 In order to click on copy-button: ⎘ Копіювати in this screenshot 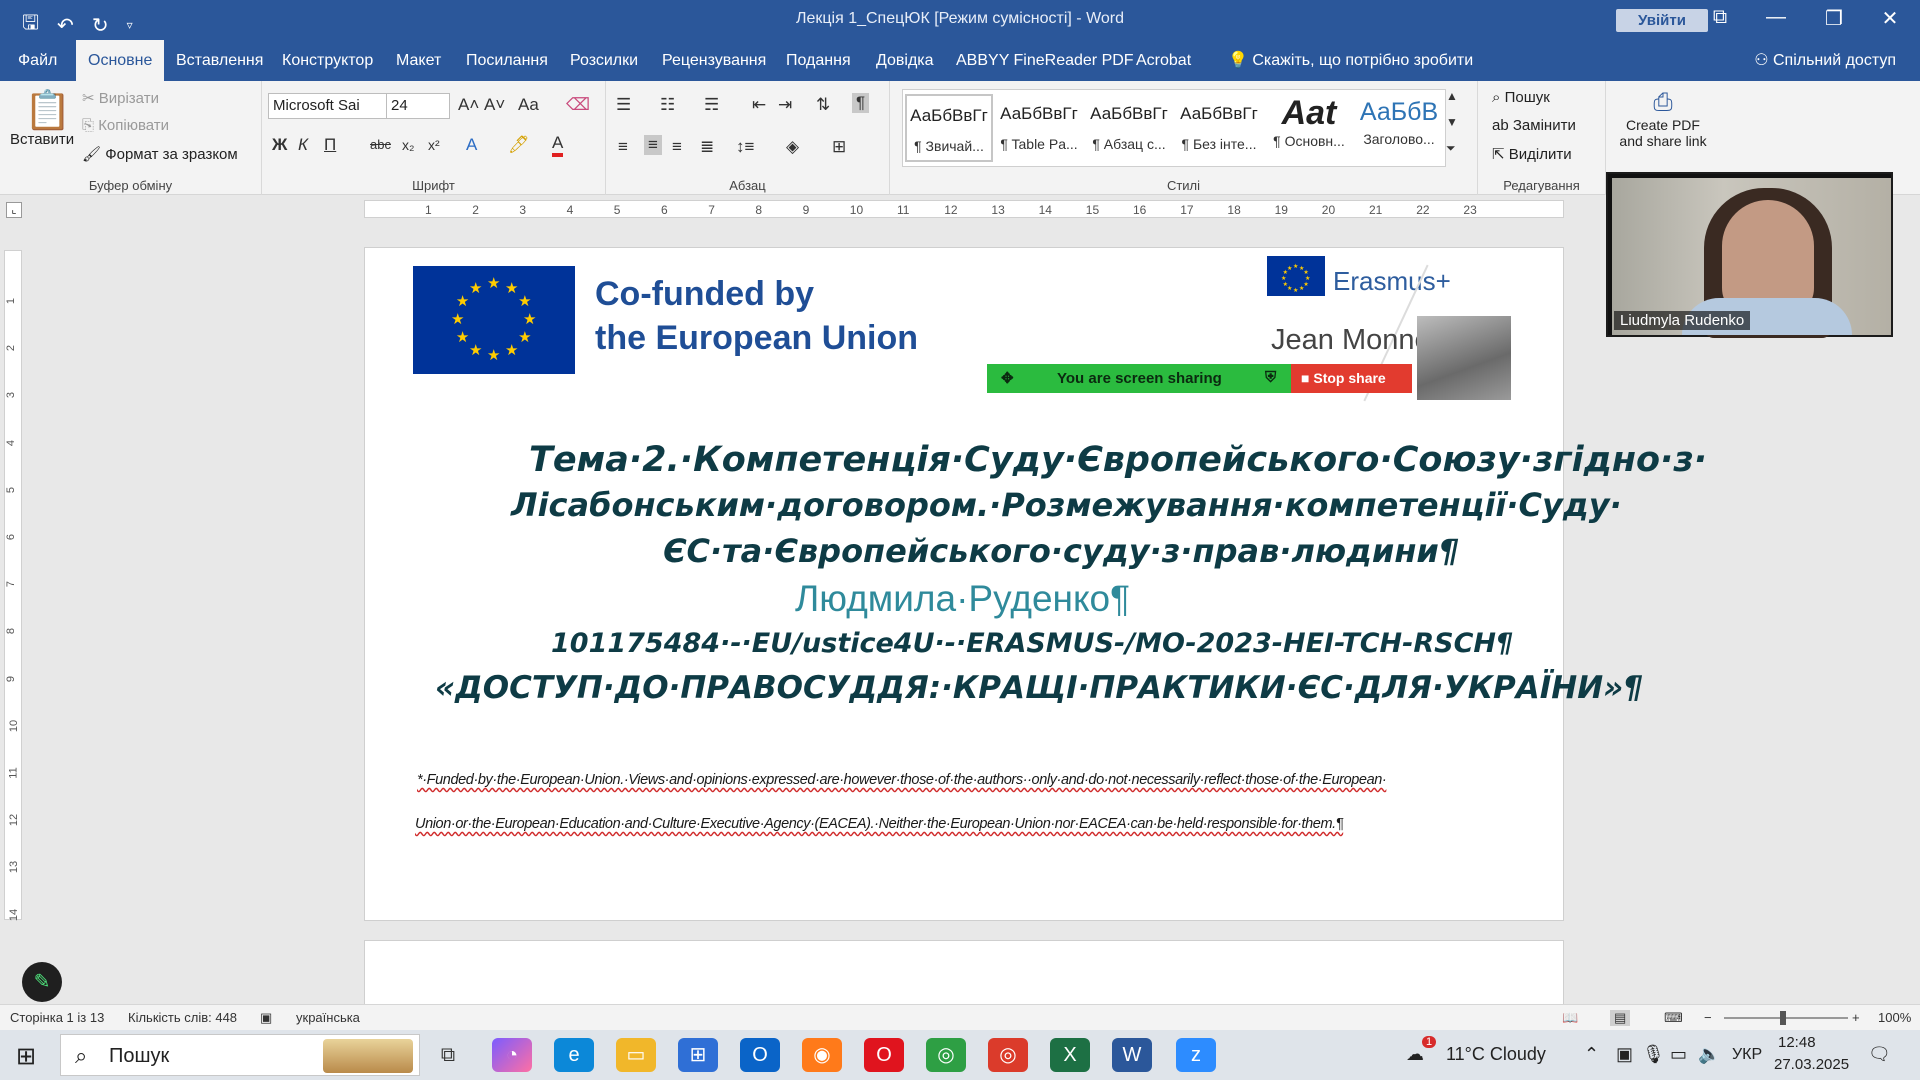, I will do `click(125, 125)`.